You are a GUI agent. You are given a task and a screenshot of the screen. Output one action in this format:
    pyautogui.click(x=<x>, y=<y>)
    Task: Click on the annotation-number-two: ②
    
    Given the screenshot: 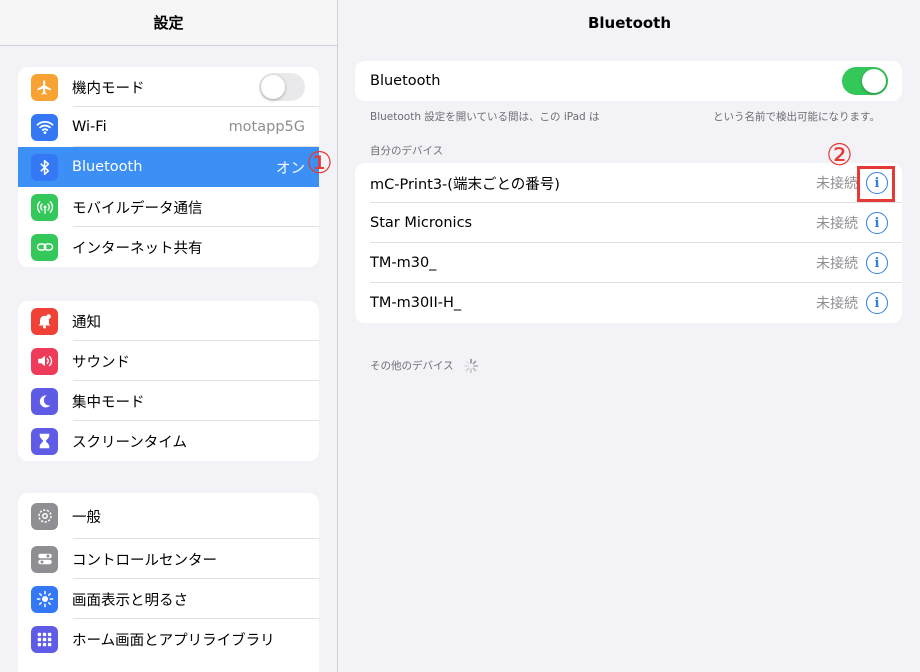 What is the action you would take?
    pyautogui.click(x=839, y=155)
    